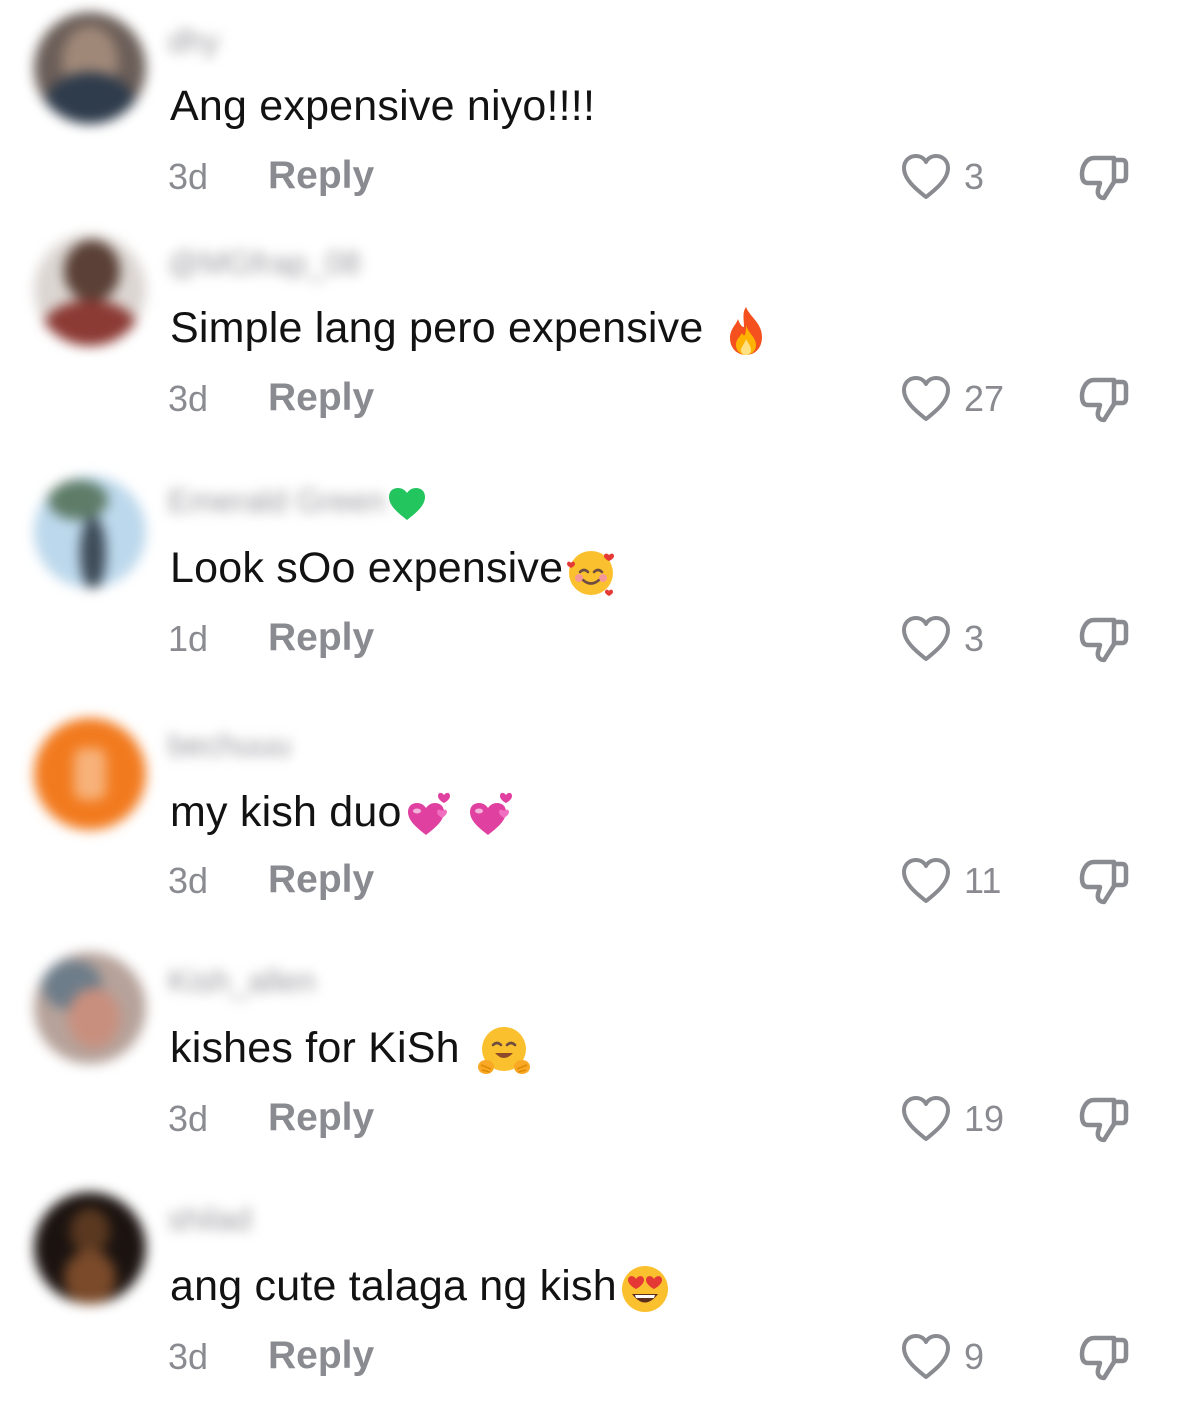 This screenshot has width=1179, height=1426. Describe the element at coordinates (952, 399) in the screenshot. I see `like-button: 27` at that location.